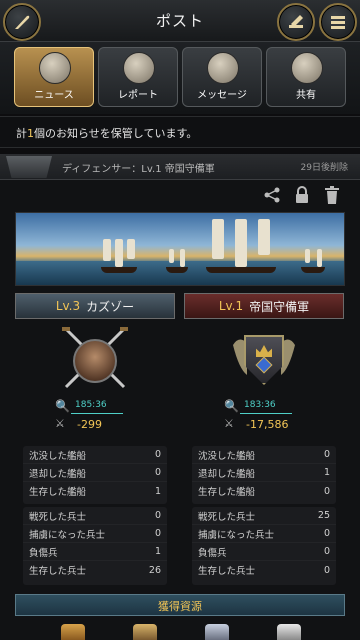 The width and height of the screenshot is (360, 640). I want to click on tab-share: 共有, so click(306, 77).